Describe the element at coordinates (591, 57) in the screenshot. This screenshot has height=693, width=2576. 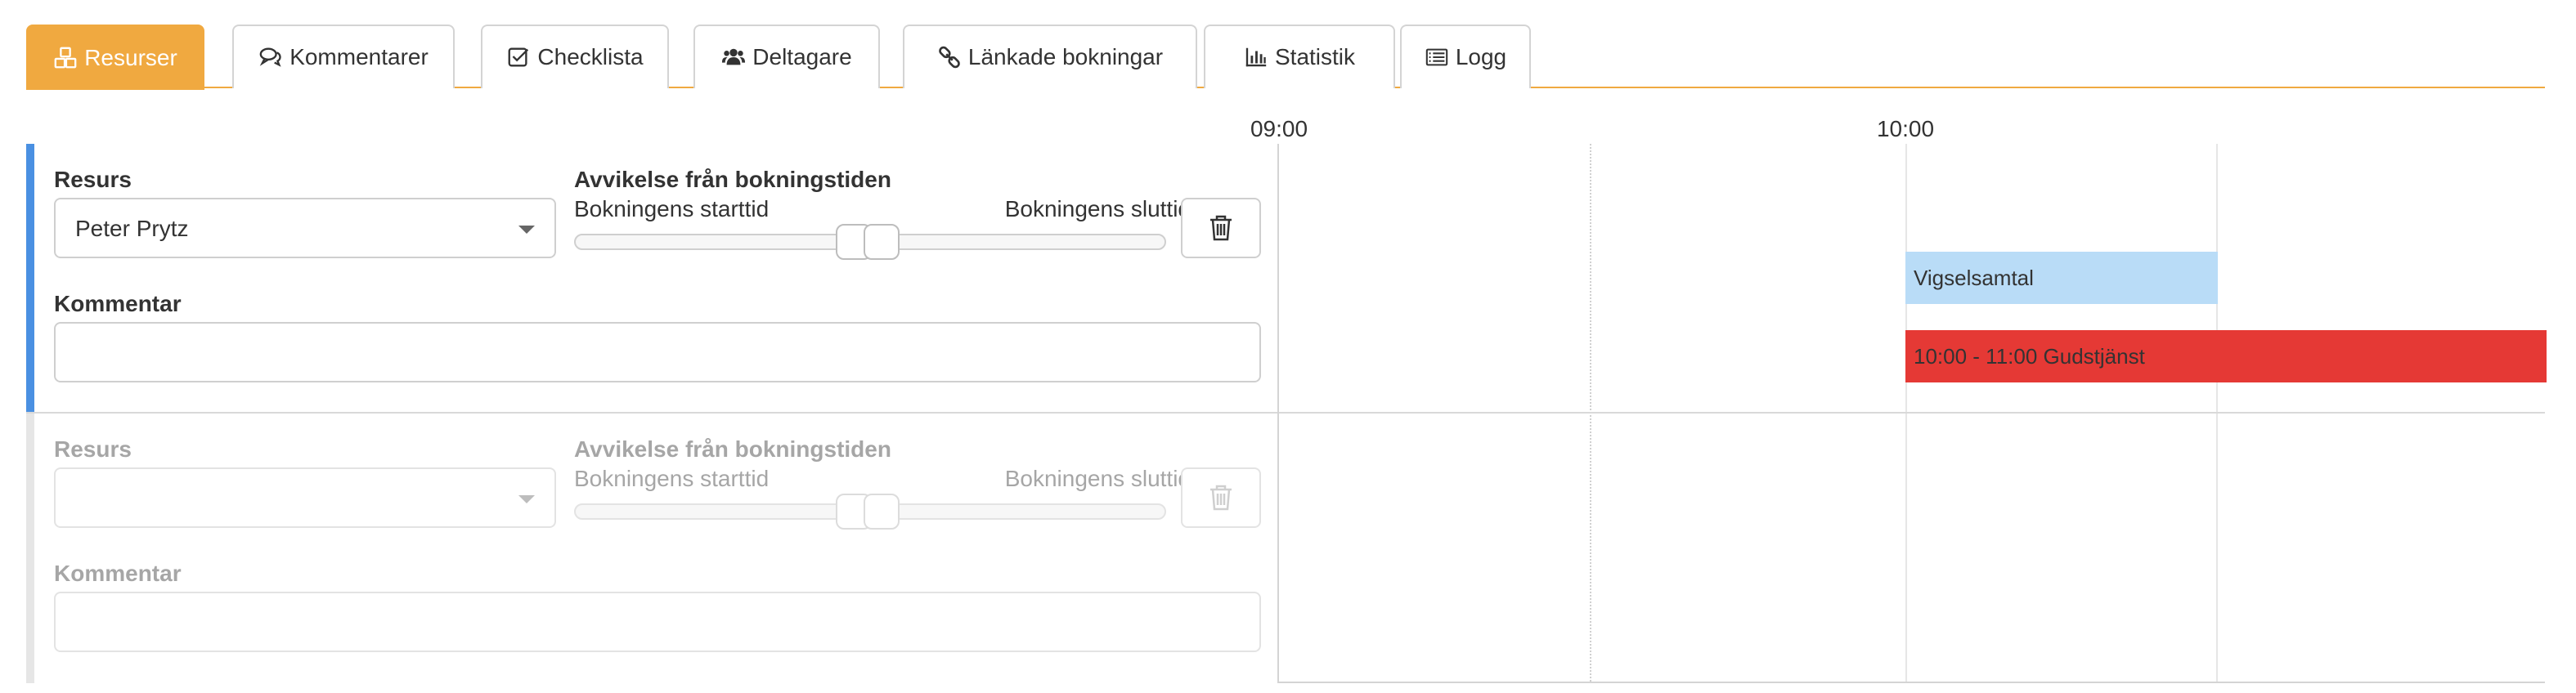
I see `tab-label: Checklista` at that location.